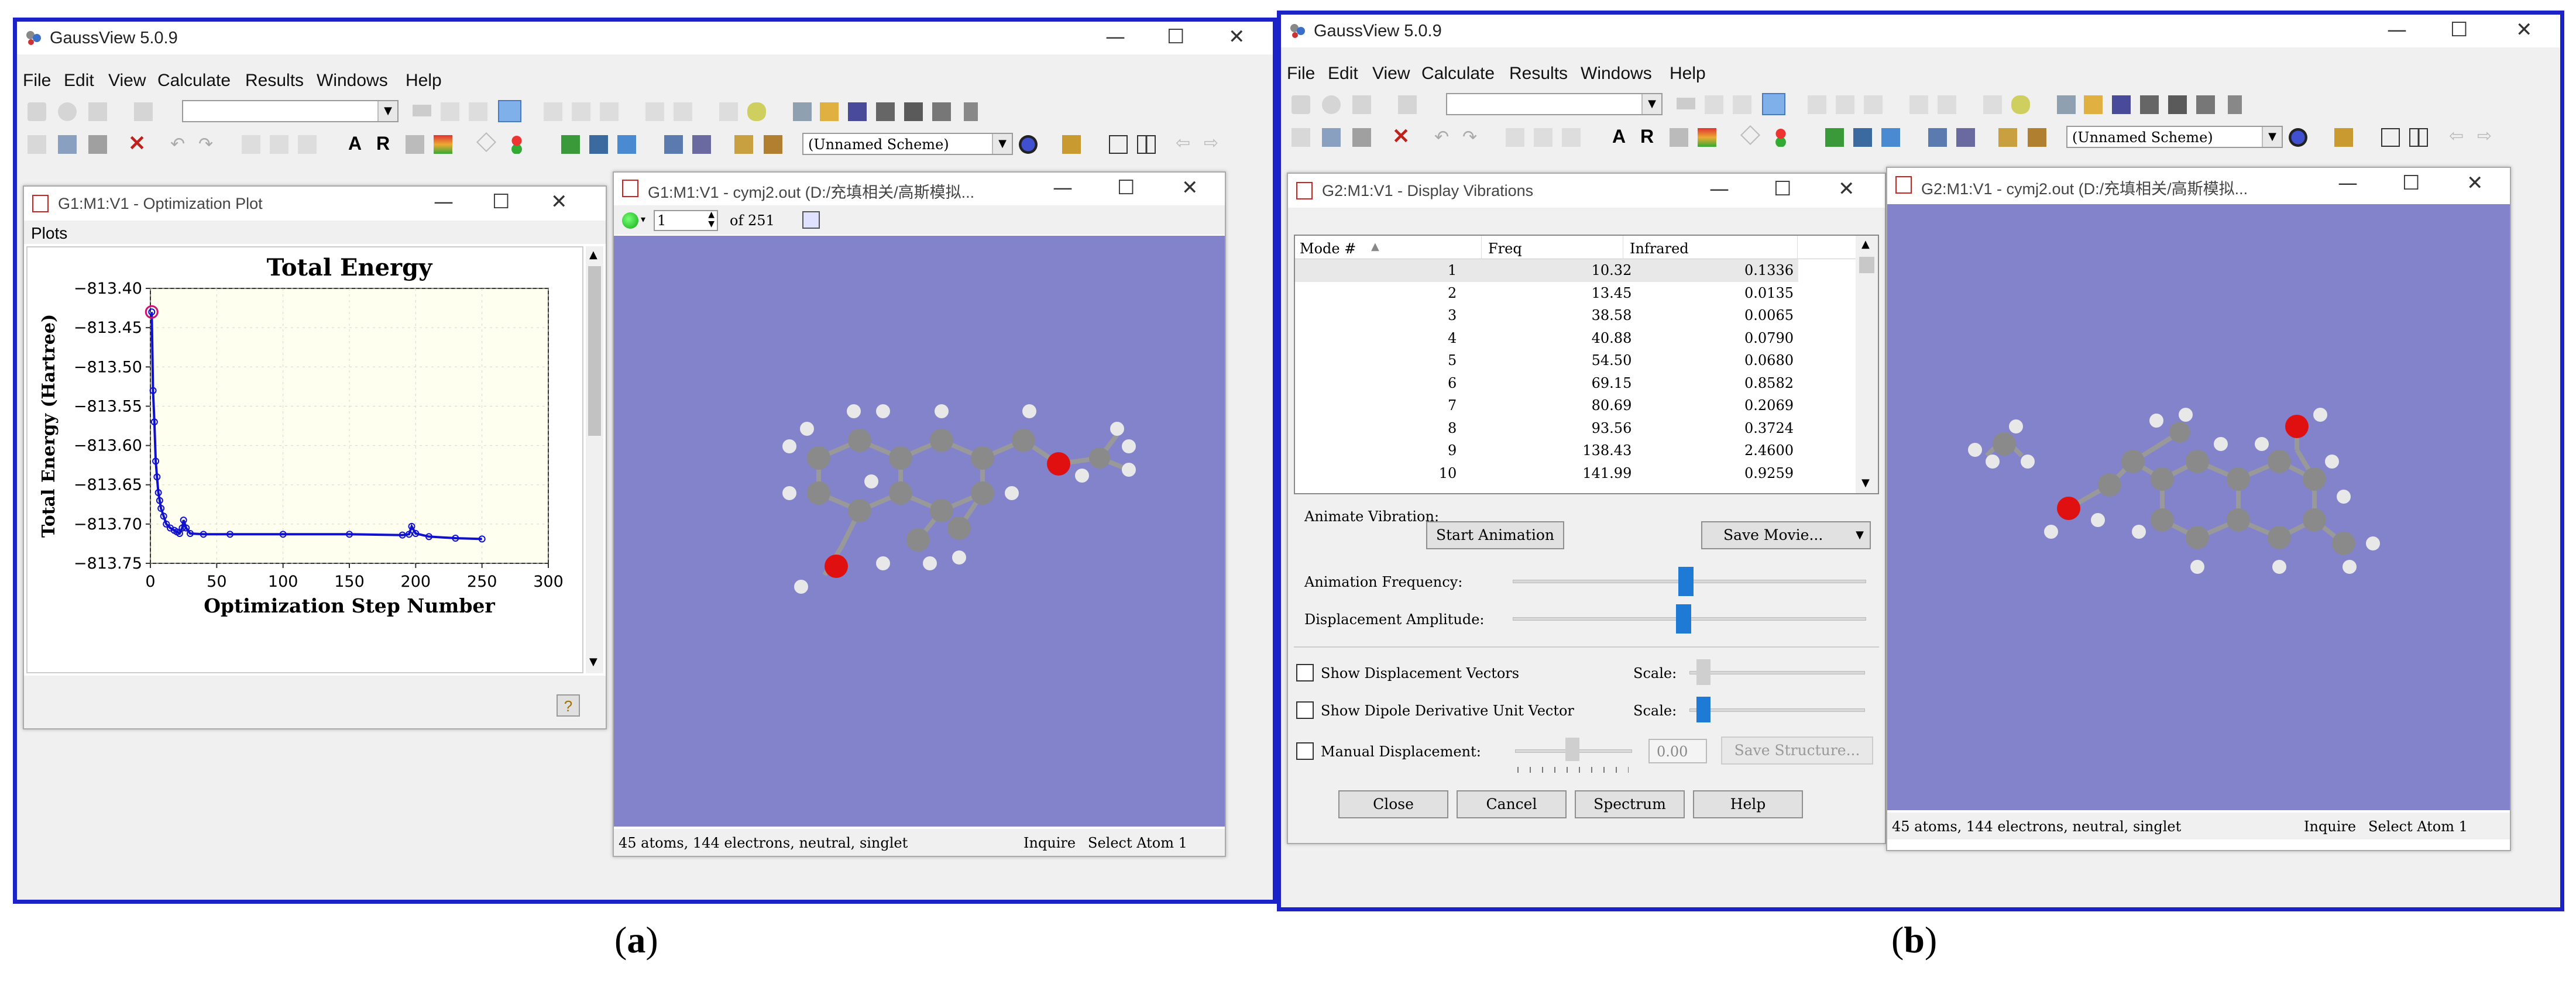 This screenshot has width=2576, height=981. I want to click on manual-displacement-checkbox, so click(1305, 751).